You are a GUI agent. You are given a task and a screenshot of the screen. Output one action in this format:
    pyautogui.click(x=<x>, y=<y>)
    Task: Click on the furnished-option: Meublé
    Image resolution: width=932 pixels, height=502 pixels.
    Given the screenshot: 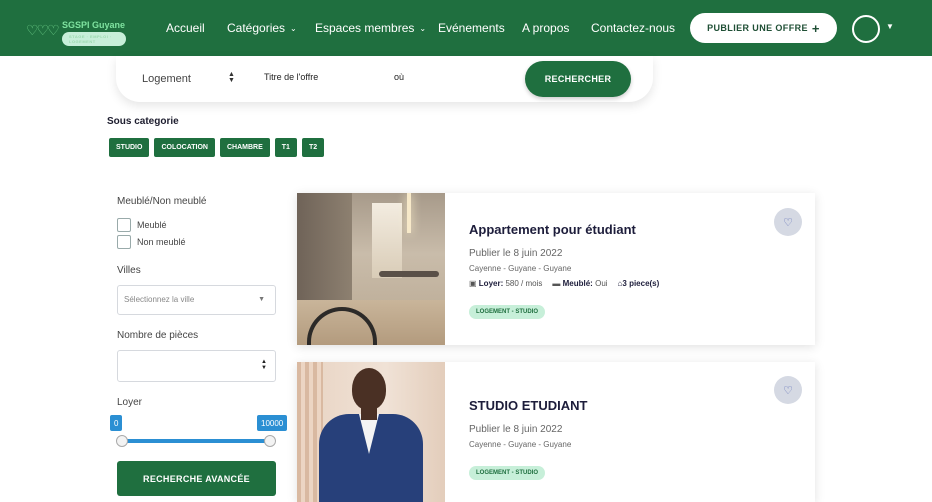 What is the action you would take?
    pyautogui.click(x=142, y=225)
    